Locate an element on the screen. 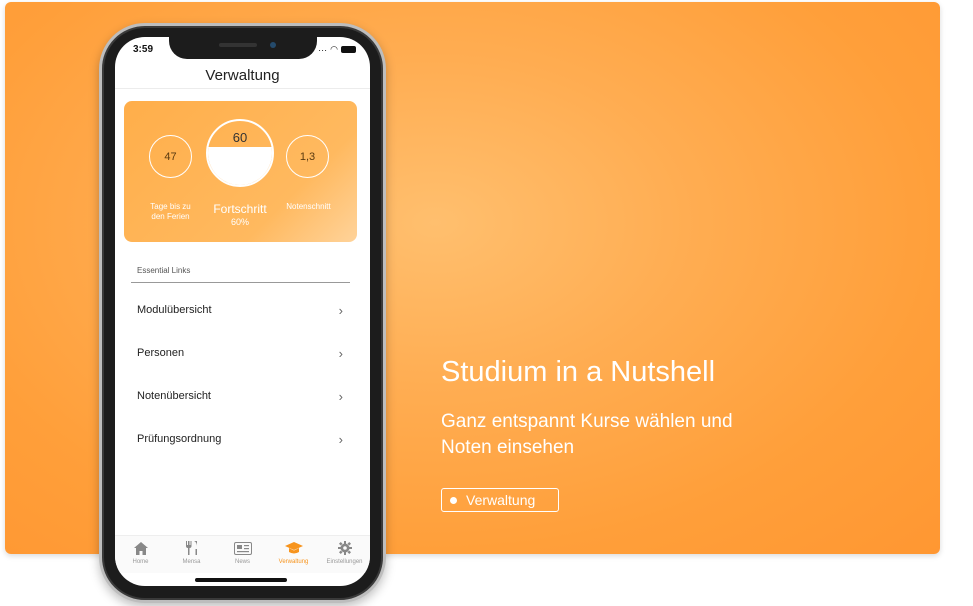 This screenshot has width=973, height=606. links-divider is located at coordinates (240, 282).